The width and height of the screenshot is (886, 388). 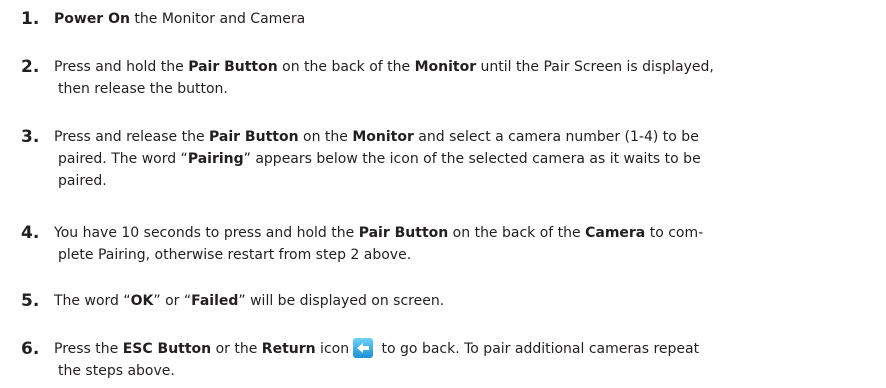 What do you see at coordinates (172, 301) in the screenshot?
I see `text-run: ” or “` at bounding box center [172, 301].